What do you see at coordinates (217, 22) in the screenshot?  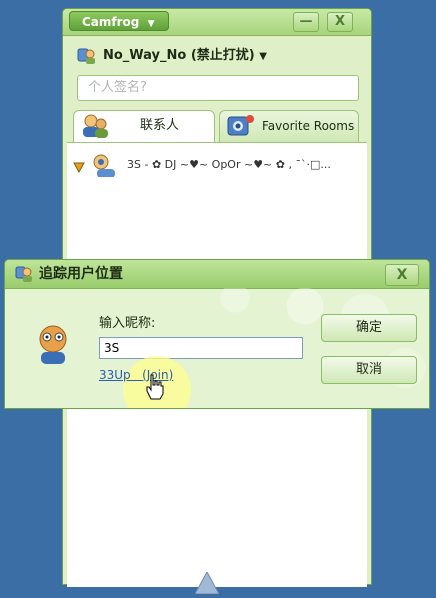 I see `main-titlebar: Camfrog ▼ — X` at bounding box center [217, 22].